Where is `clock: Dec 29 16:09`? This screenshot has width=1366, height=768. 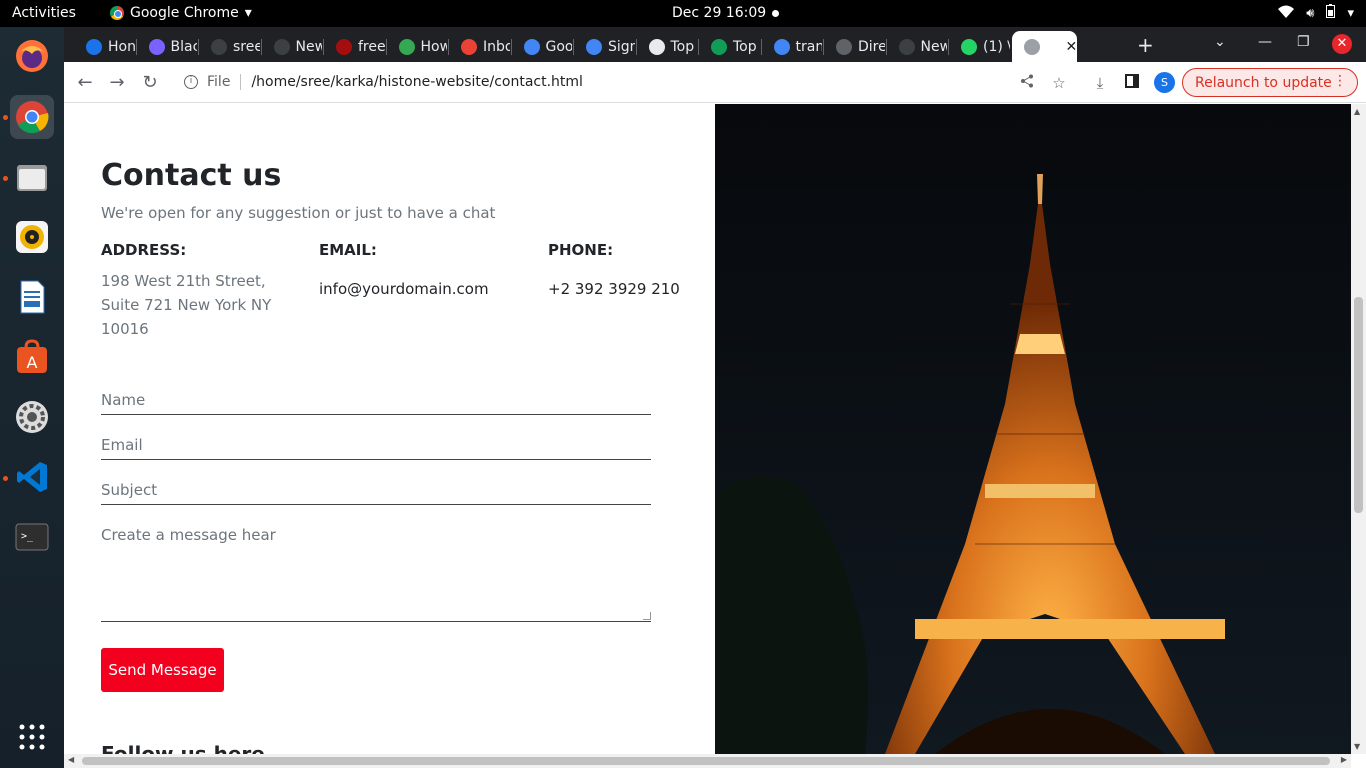
clock: Dec 29 16:09 is located at coordinates (719, 13).